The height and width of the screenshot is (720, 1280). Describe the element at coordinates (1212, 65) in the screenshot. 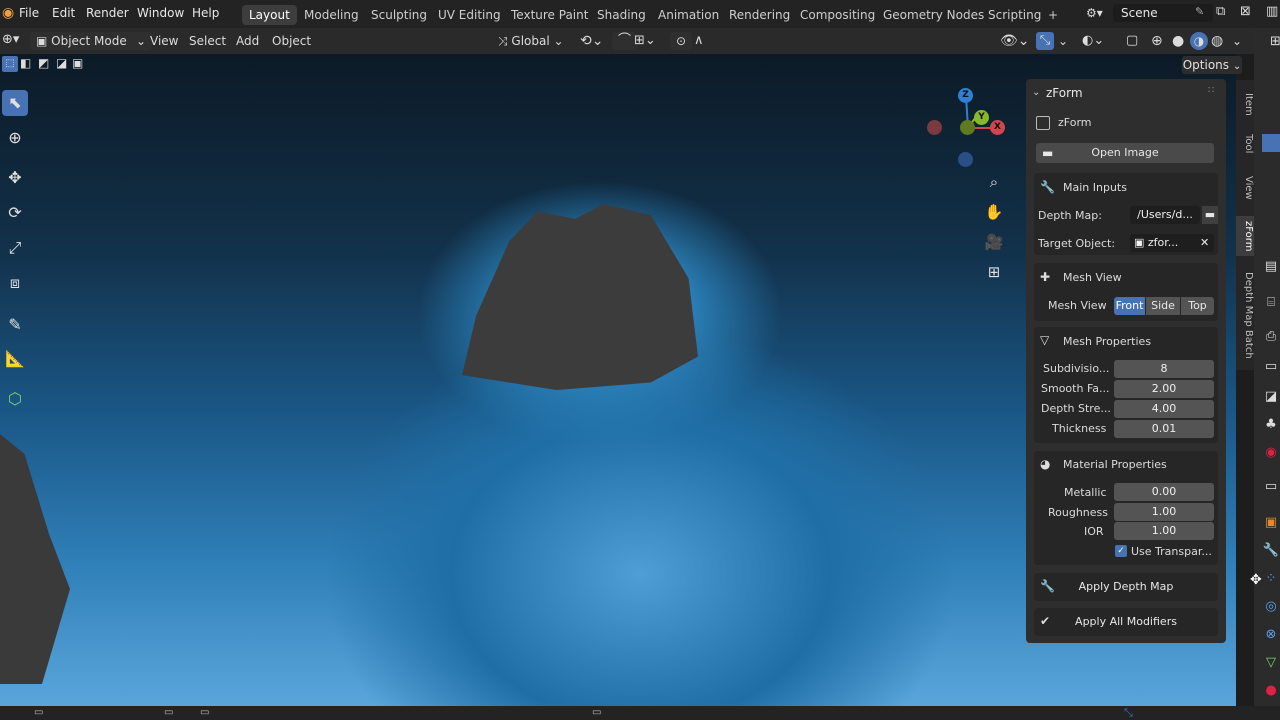

I see `options-dropdown: Options ⌄` at that location.